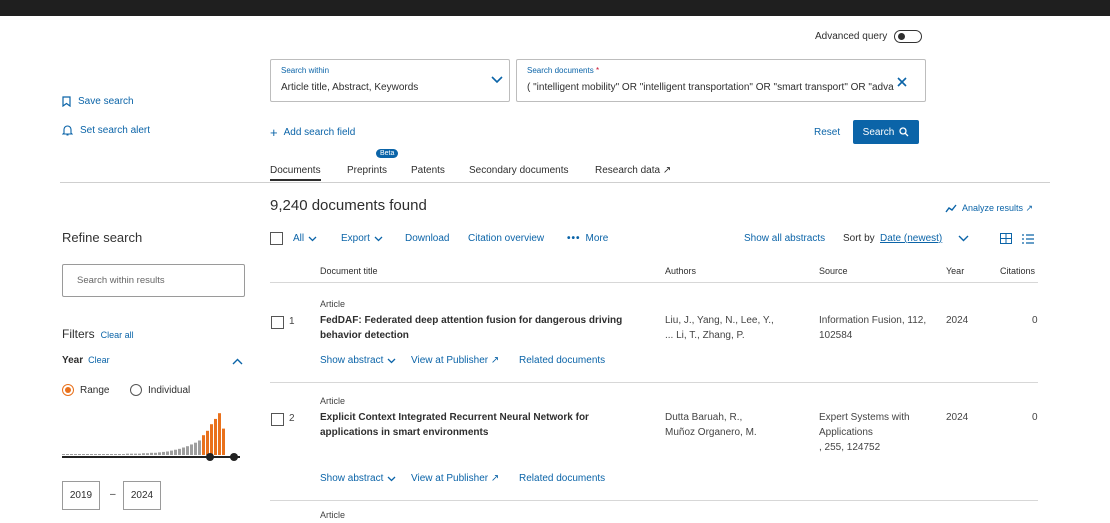  What do you see at coordinates (902, 36) in the screenshot?
I see `toggle-knob` at bounding box center [902, 36].